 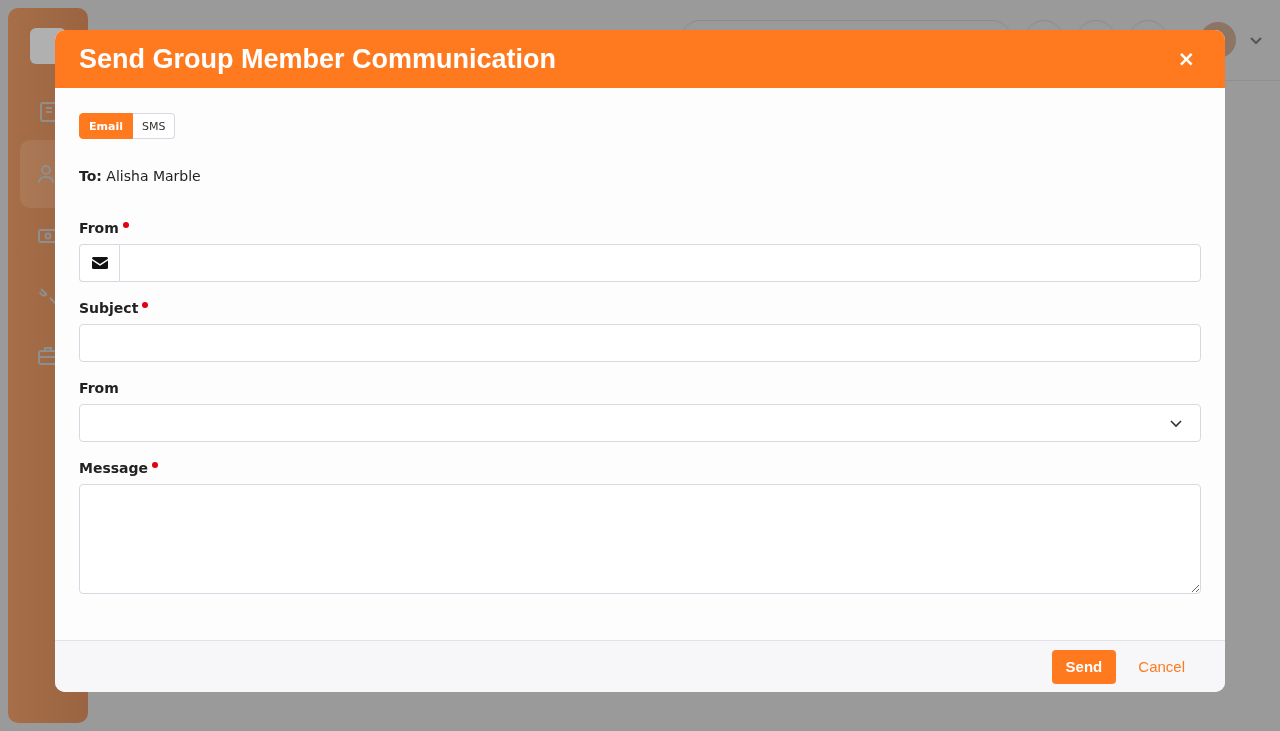 What do you see at coordinates (318, 59) in the screenshot?
I see `modal-title: Send Group Member Communication` at bounding box center [318, 59].